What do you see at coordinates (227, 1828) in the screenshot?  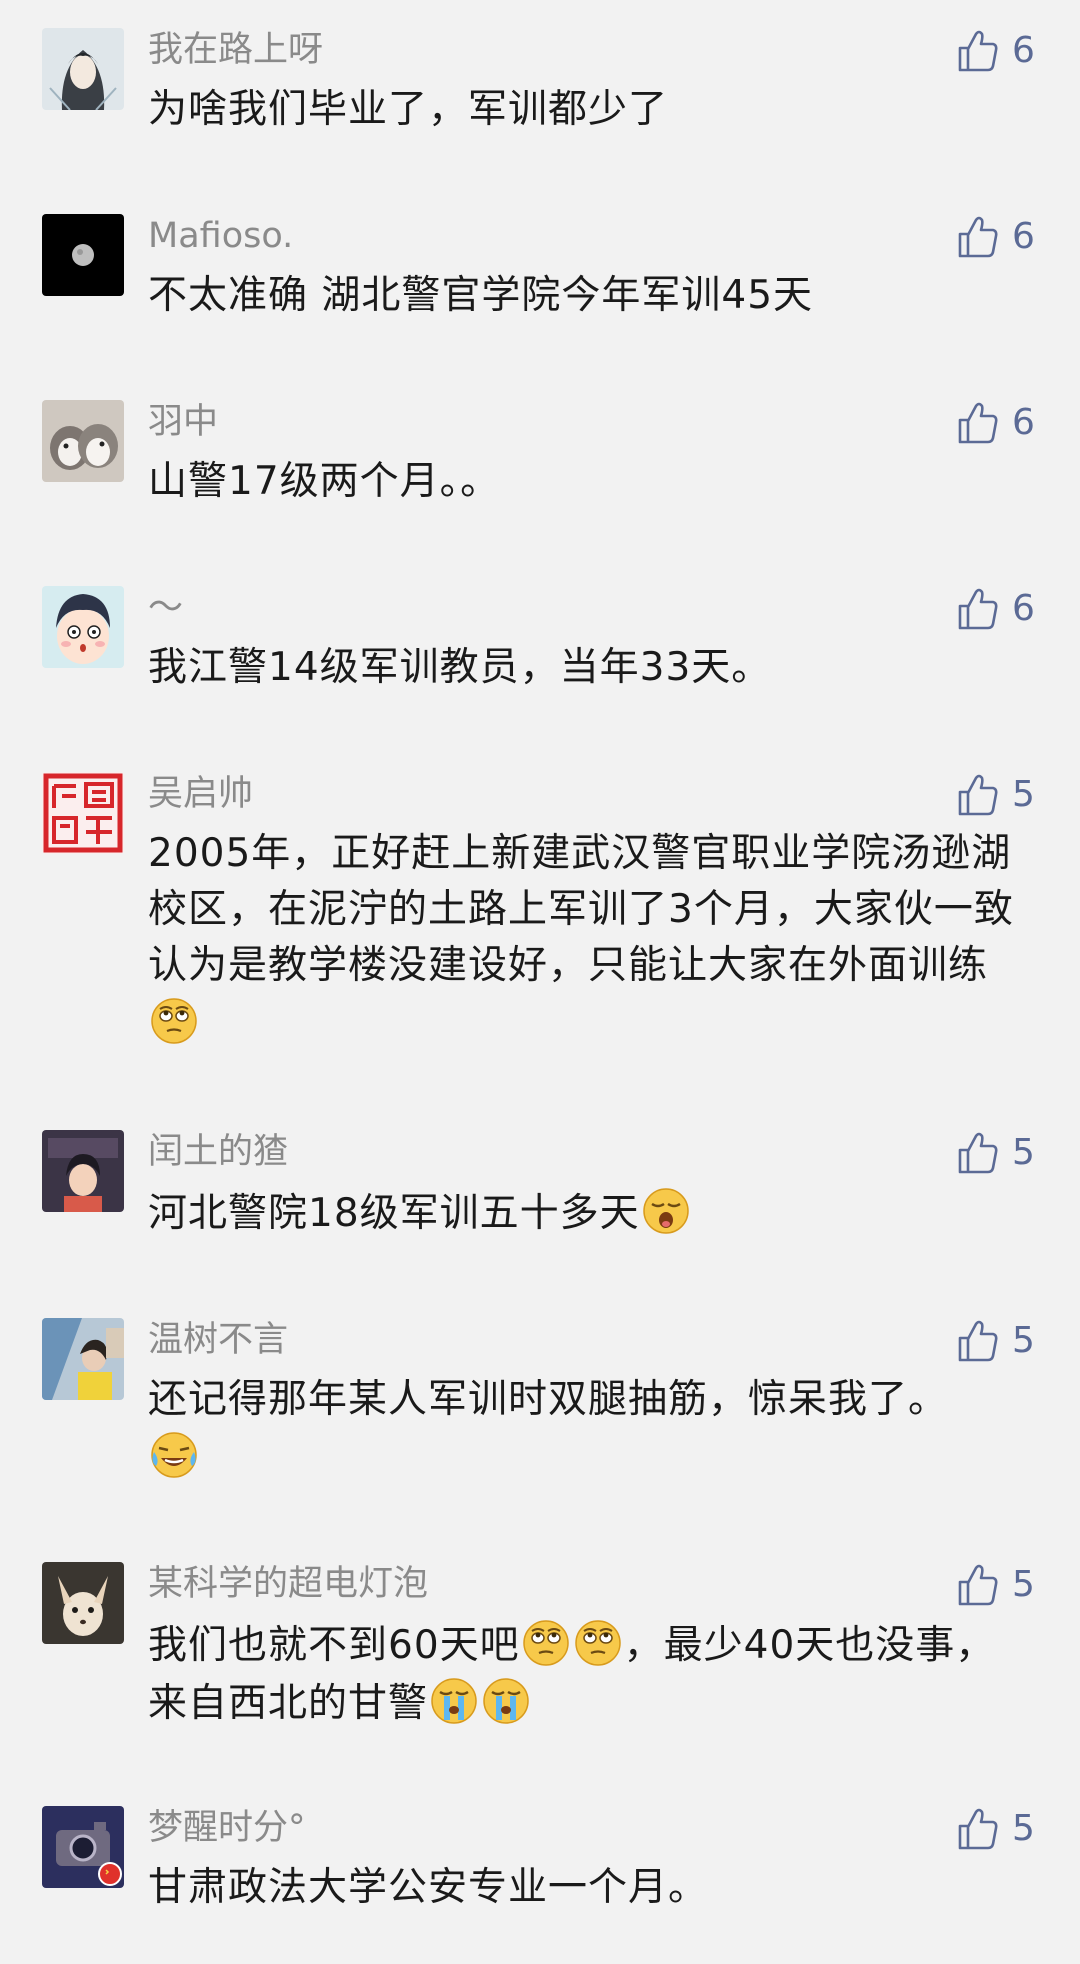 I see `comment-username: 梦醒时分°` at bounding box center [227, 1828].